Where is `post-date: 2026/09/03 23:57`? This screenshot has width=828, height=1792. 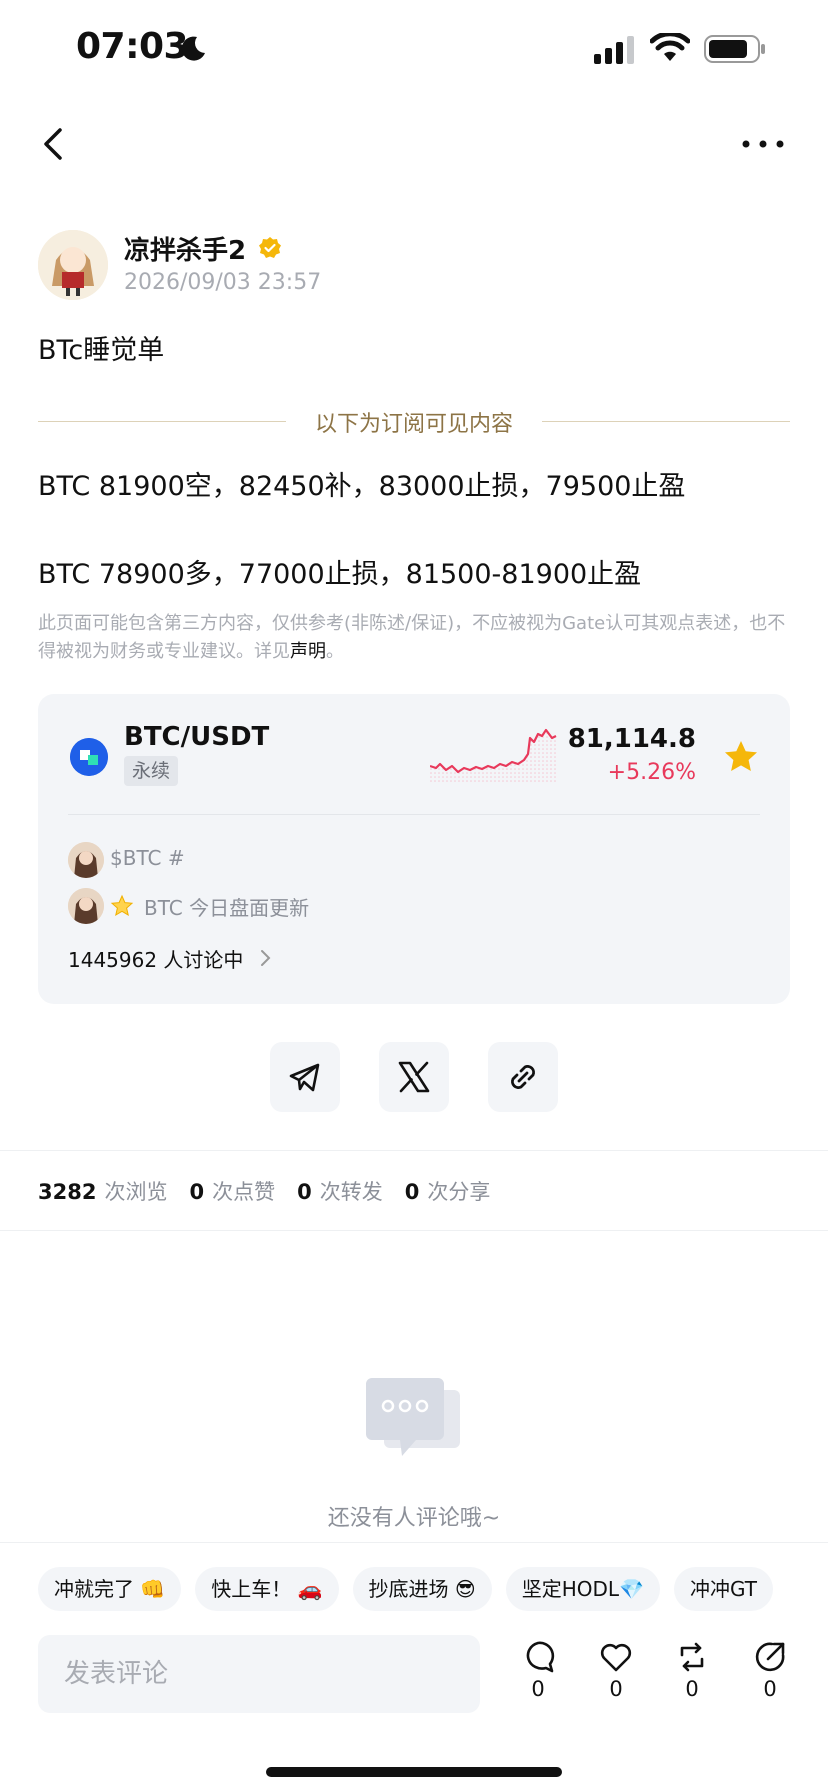 post-date: 2026/09/03 23:57 is located at coordinates (223, 282).